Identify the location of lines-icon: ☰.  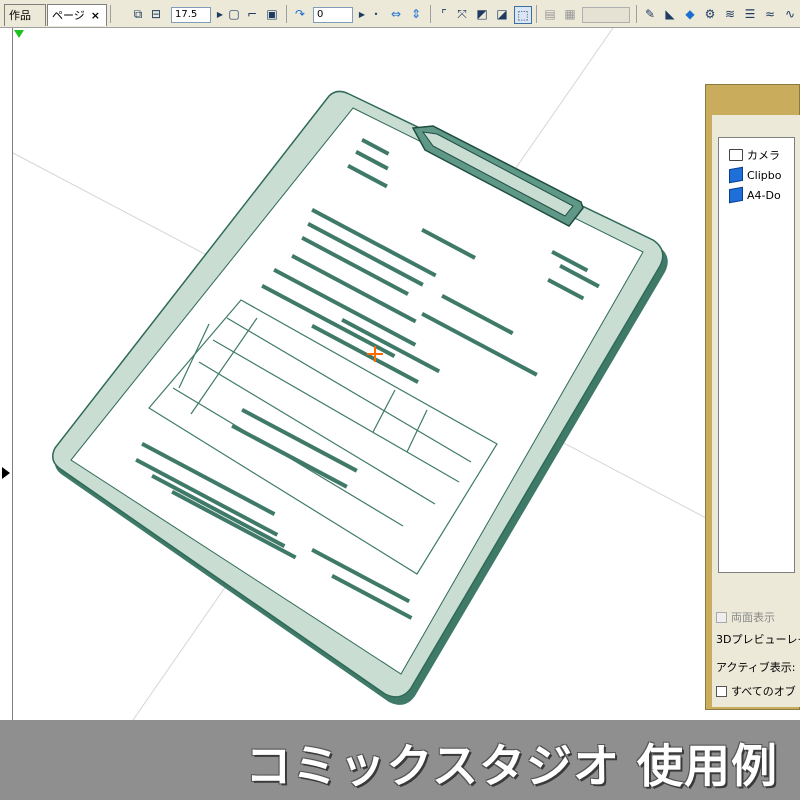
(750, 14).